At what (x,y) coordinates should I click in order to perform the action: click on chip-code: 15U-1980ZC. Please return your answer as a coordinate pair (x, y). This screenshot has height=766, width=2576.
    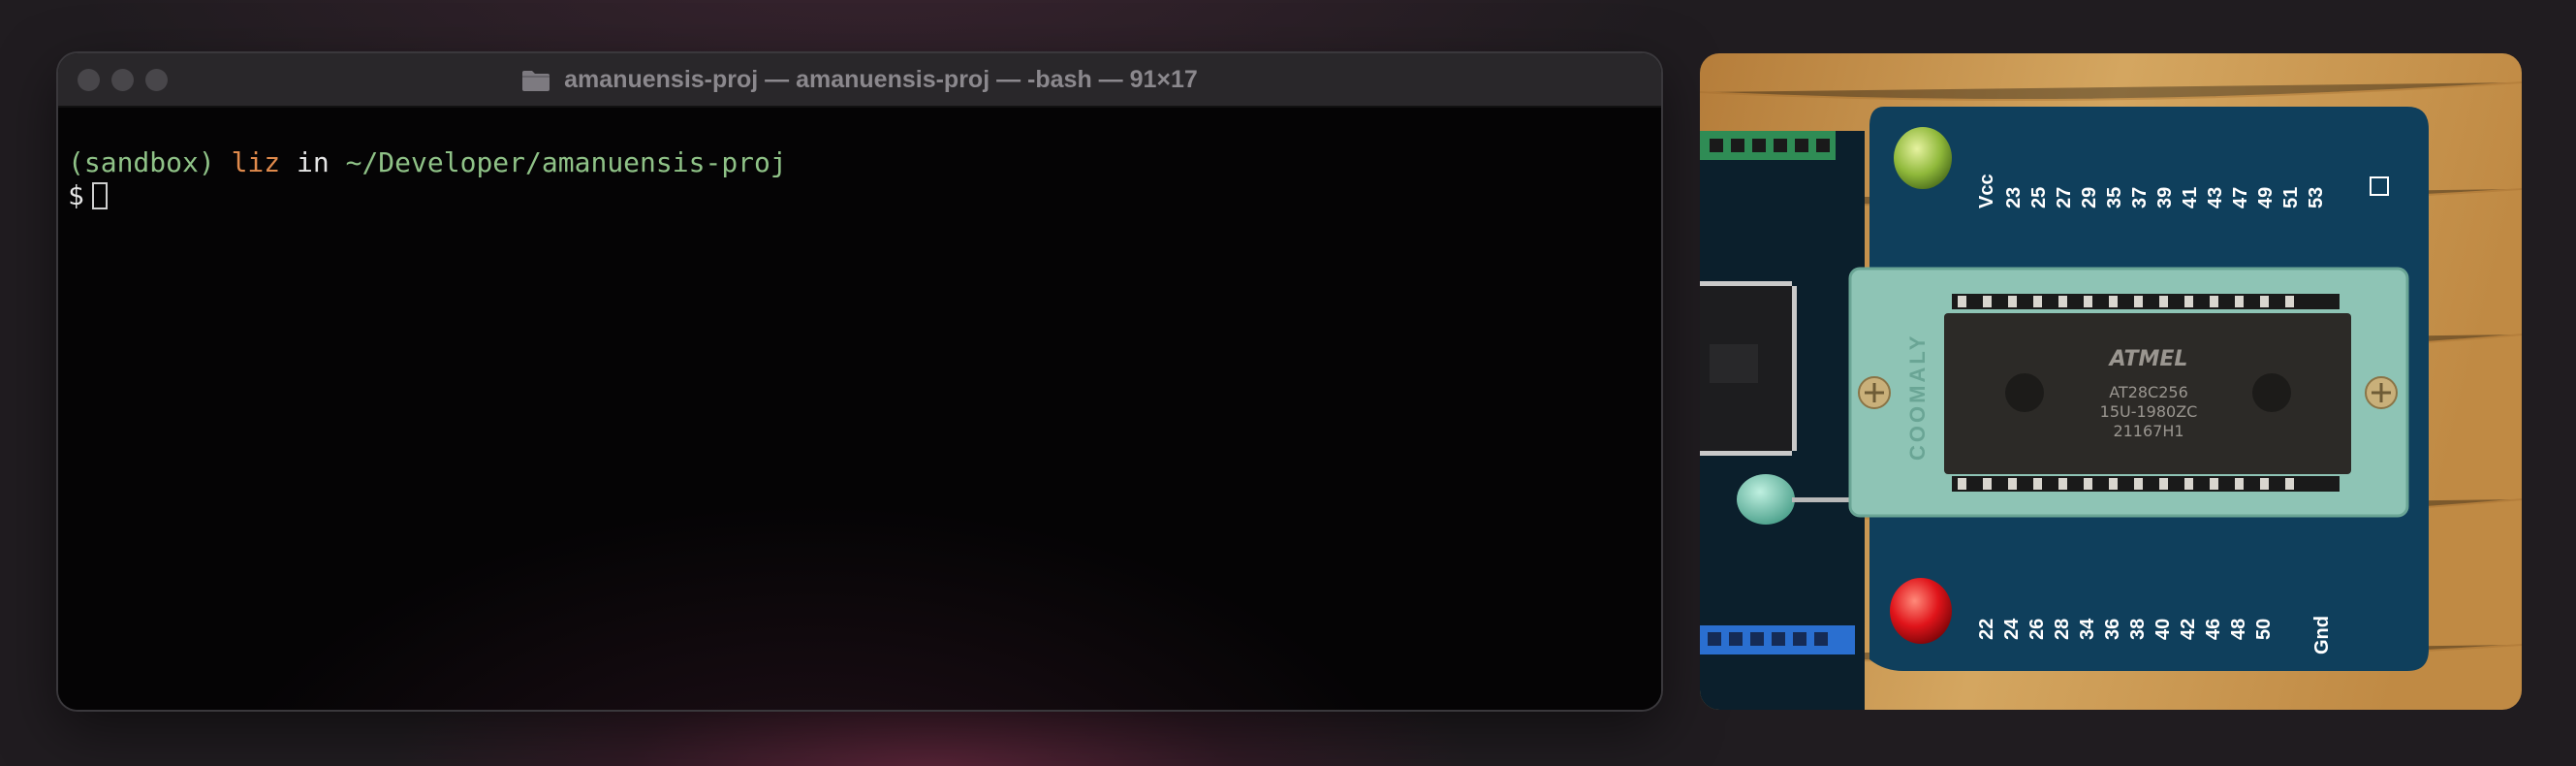
    Looking at the image, I should click on (2149, 411).